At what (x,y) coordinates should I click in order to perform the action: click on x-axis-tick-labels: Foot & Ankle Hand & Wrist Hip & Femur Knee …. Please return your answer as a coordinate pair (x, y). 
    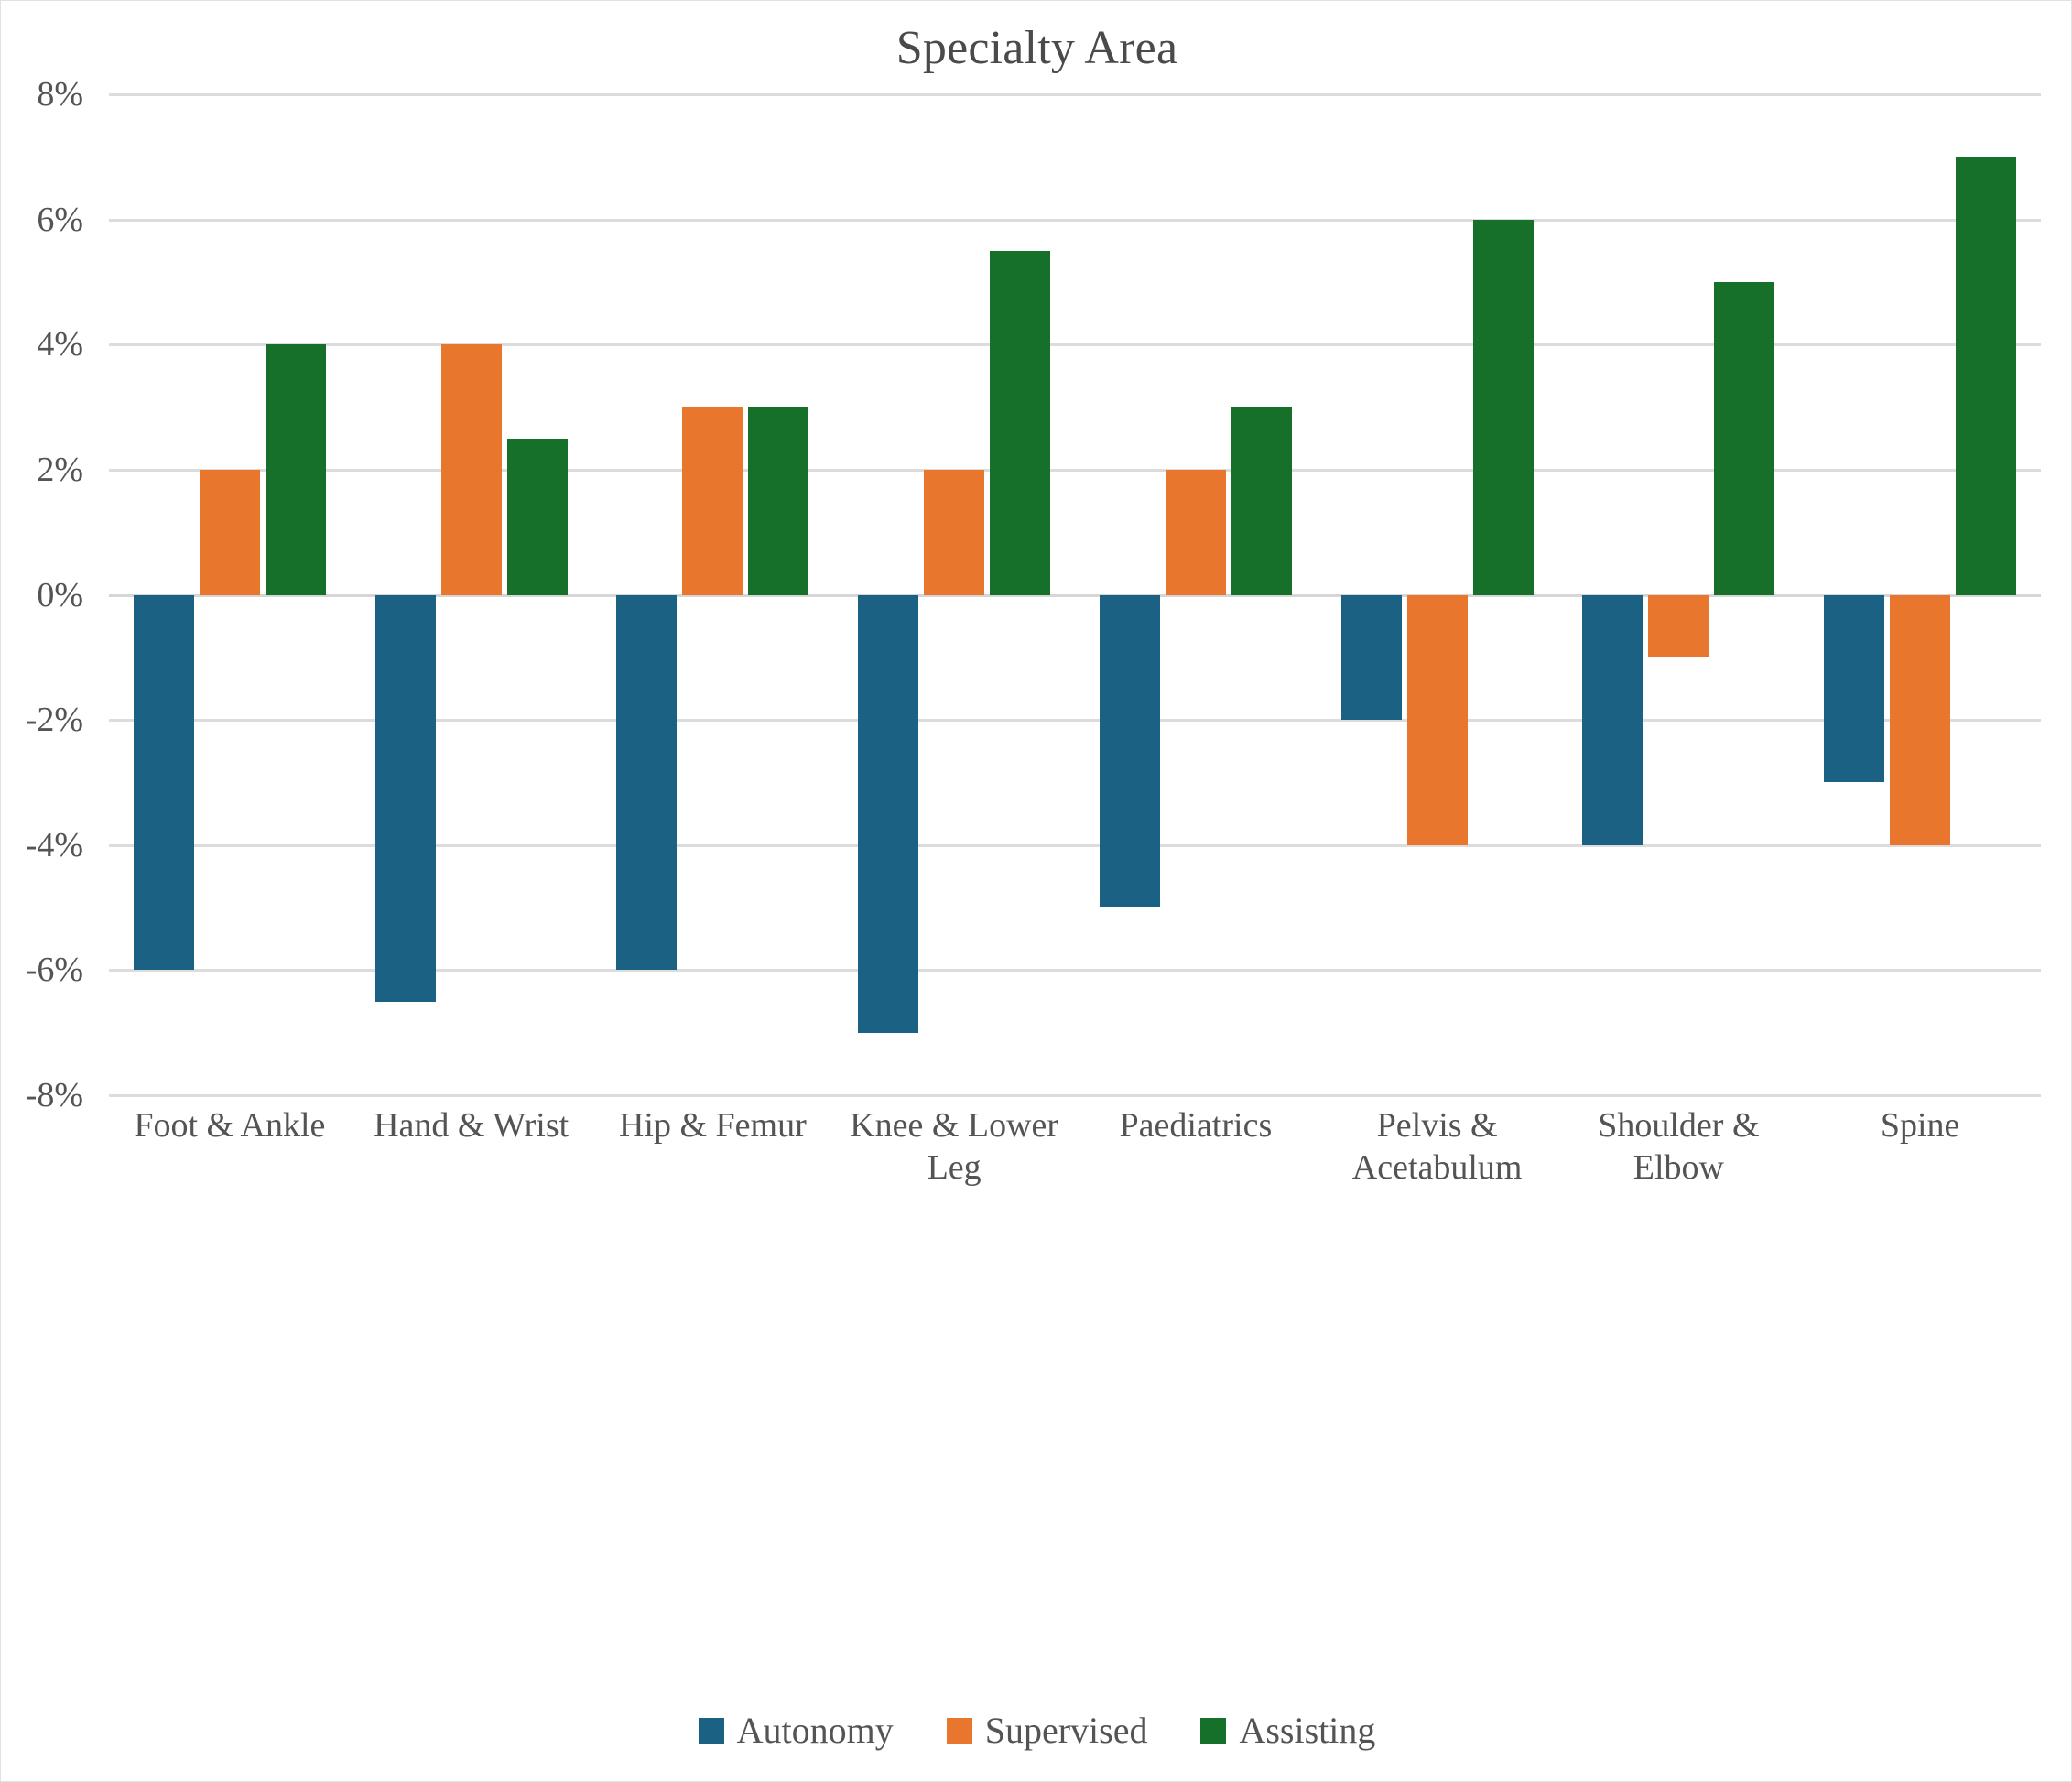
    Looking at the image, I should click on (1075, 1147).